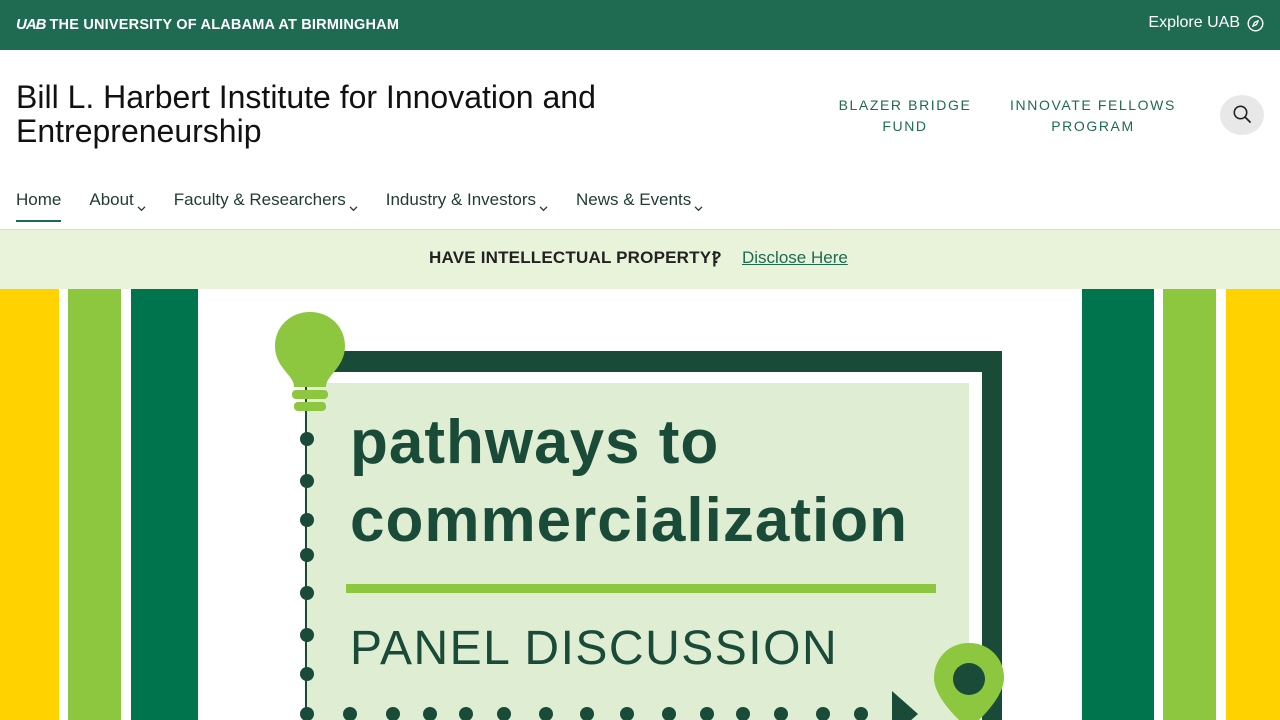 This screenshot has height=720, width=1280. Describe the element at coordinates (224, 25) in the screenshot. I see `uab-logo-name: THE UNIVERSITY OF ALABAMA AT BIRMINGHAM` at that location.